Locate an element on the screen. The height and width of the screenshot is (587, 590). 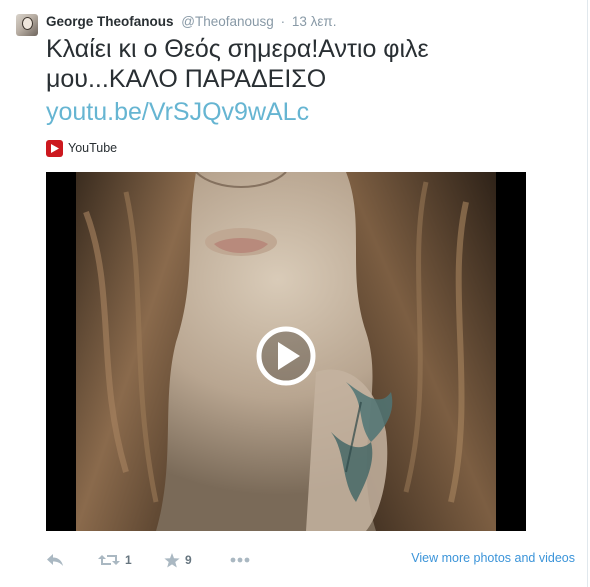
author-username: @Theofanousg is located at coordinates (227, 21).